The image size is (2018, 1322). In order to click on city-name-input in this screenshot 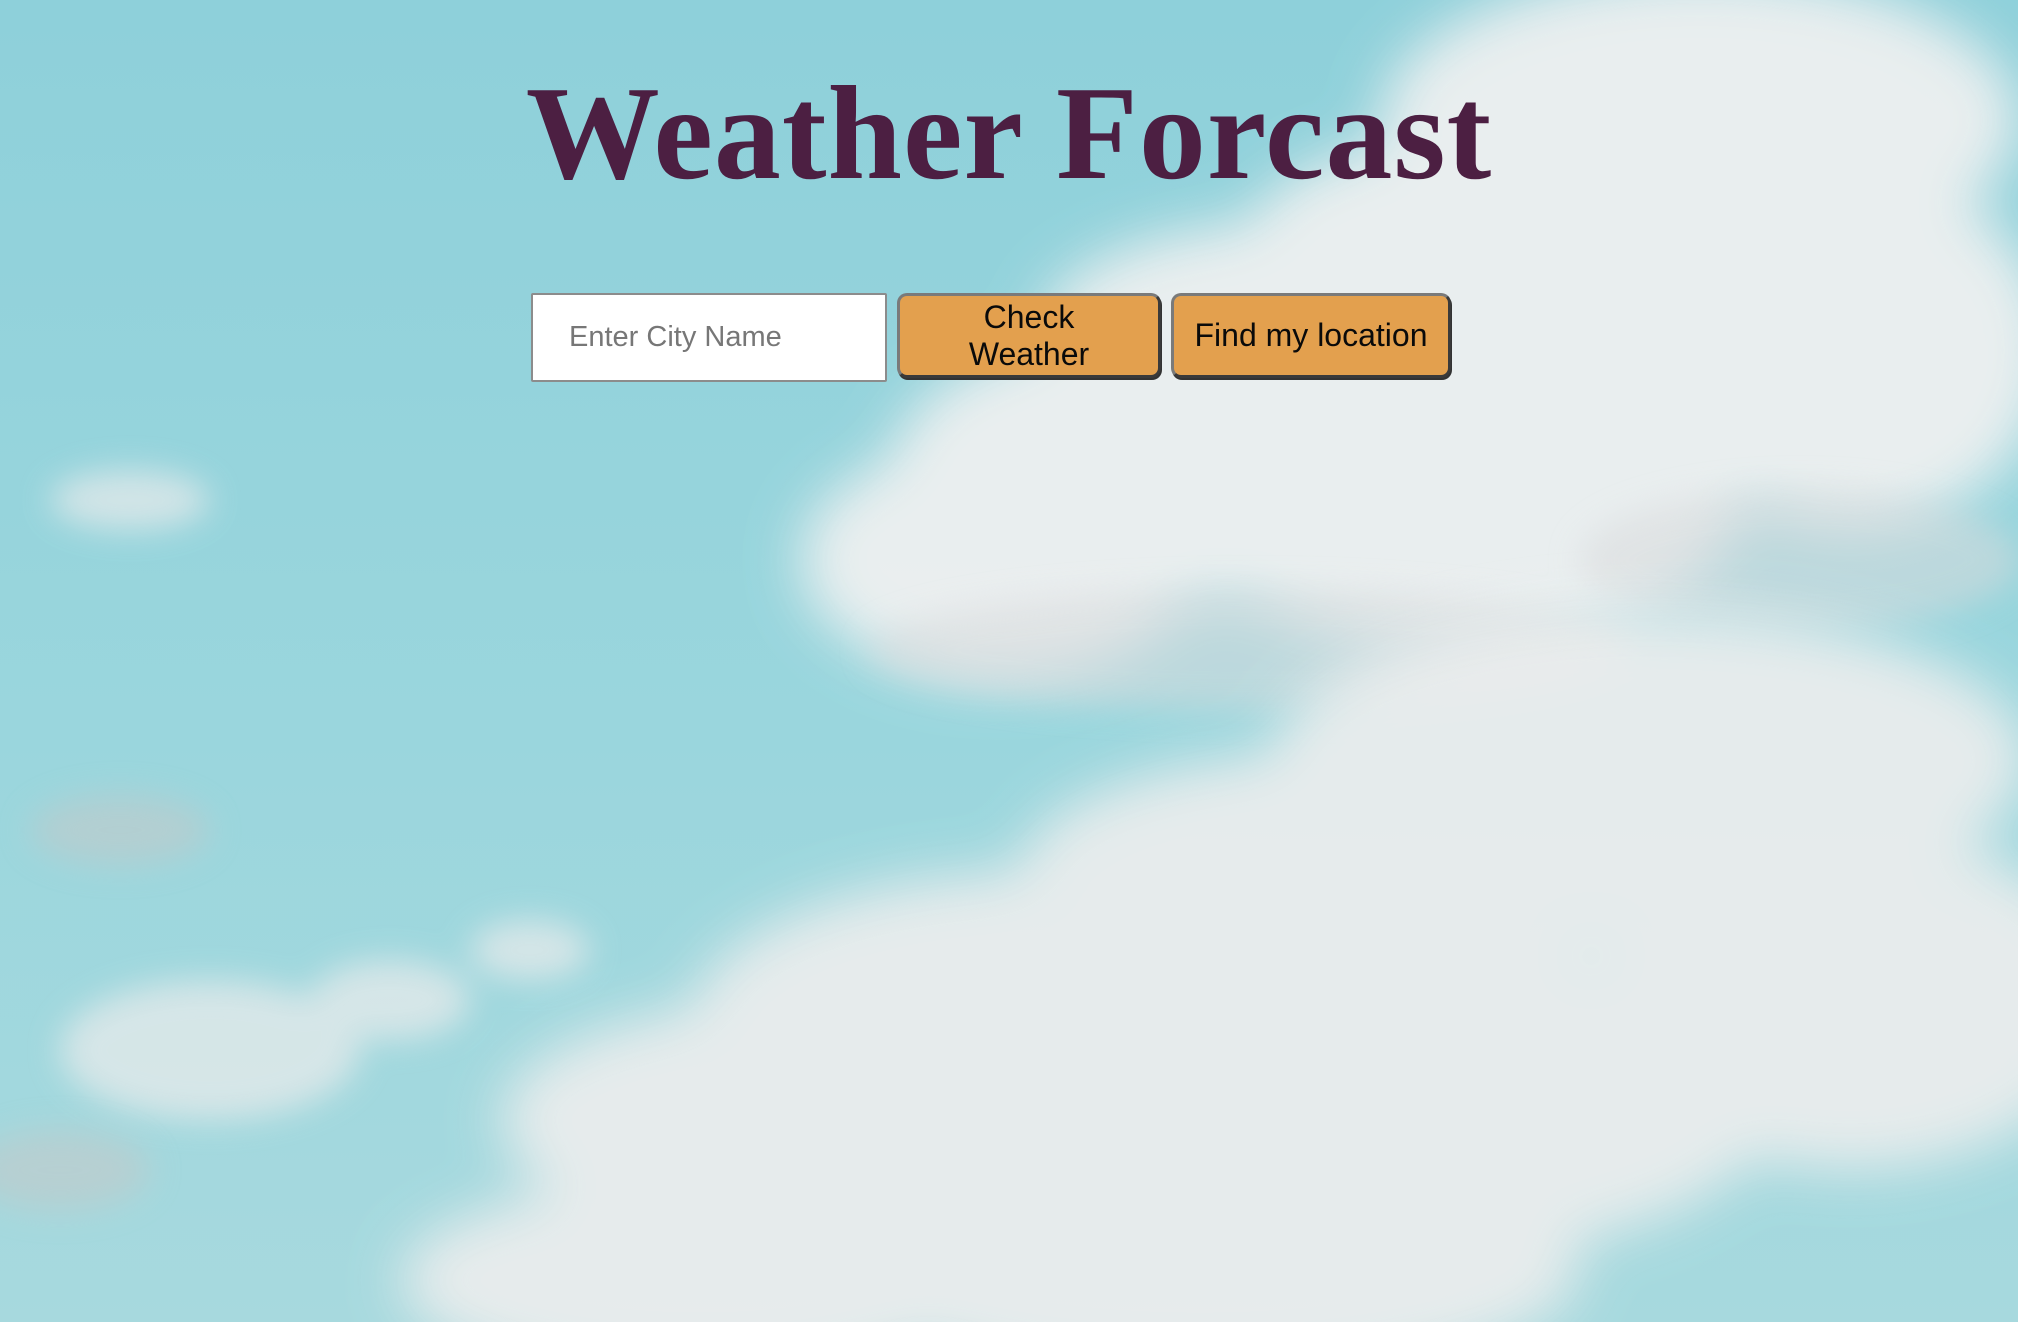, I will do `click(709, 337)`.